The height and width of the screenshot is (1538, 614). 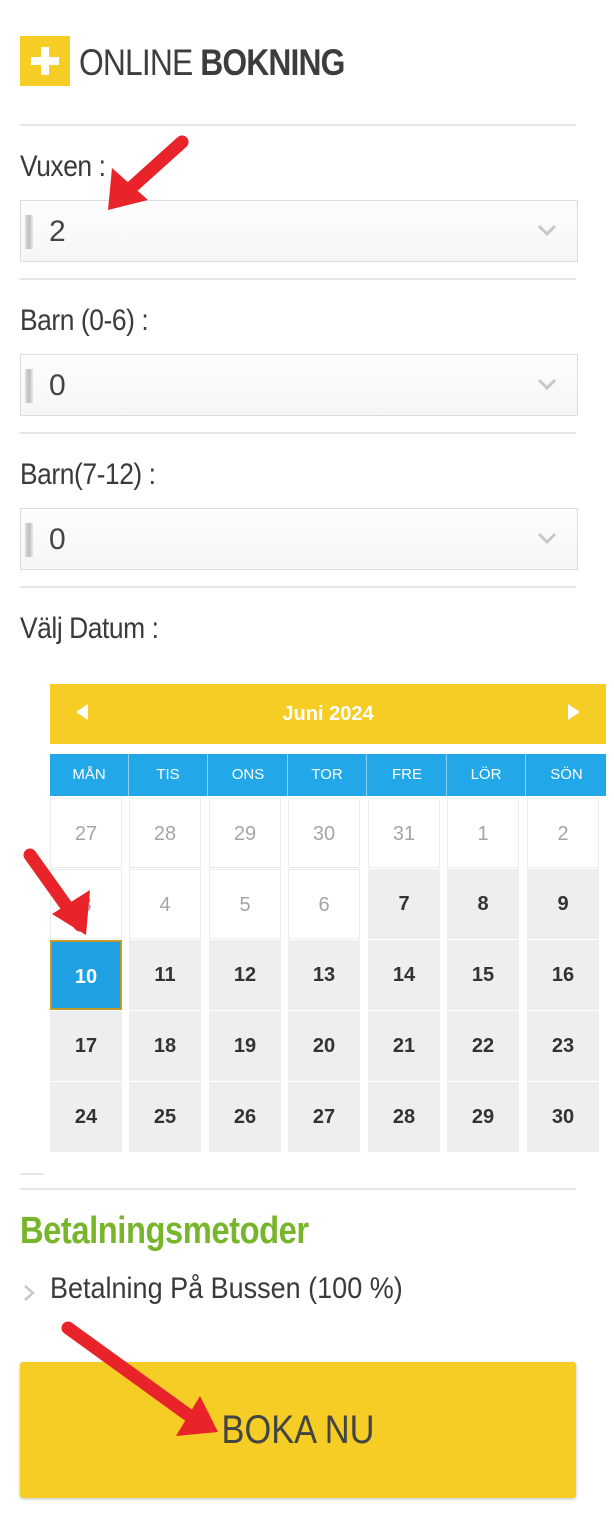 What do you see at coordinates (324, 1046) in the screenshot?
I see `calendar-day: 20` at bounding box center [324, 1046].